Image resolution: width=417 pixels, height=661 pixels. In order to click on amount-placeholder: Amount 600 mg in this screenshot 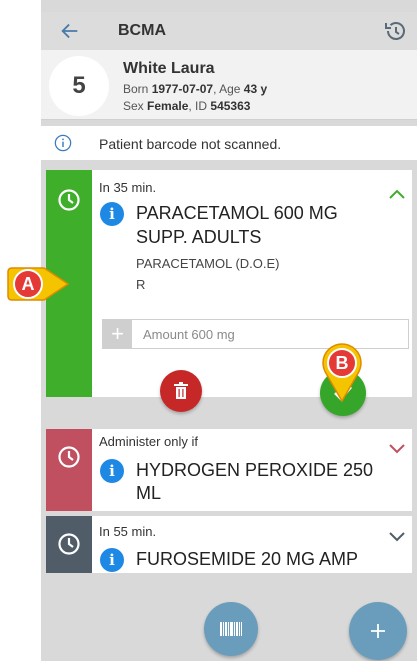, I will do `click(189, 334)`.